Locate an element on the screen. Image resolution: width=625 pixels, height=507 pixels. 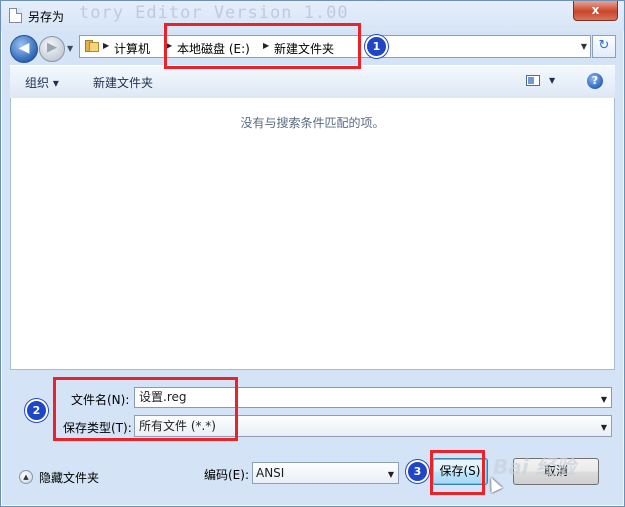
background-watermark: tory Editor Version 1.00 is located at coordinates (214, 13).